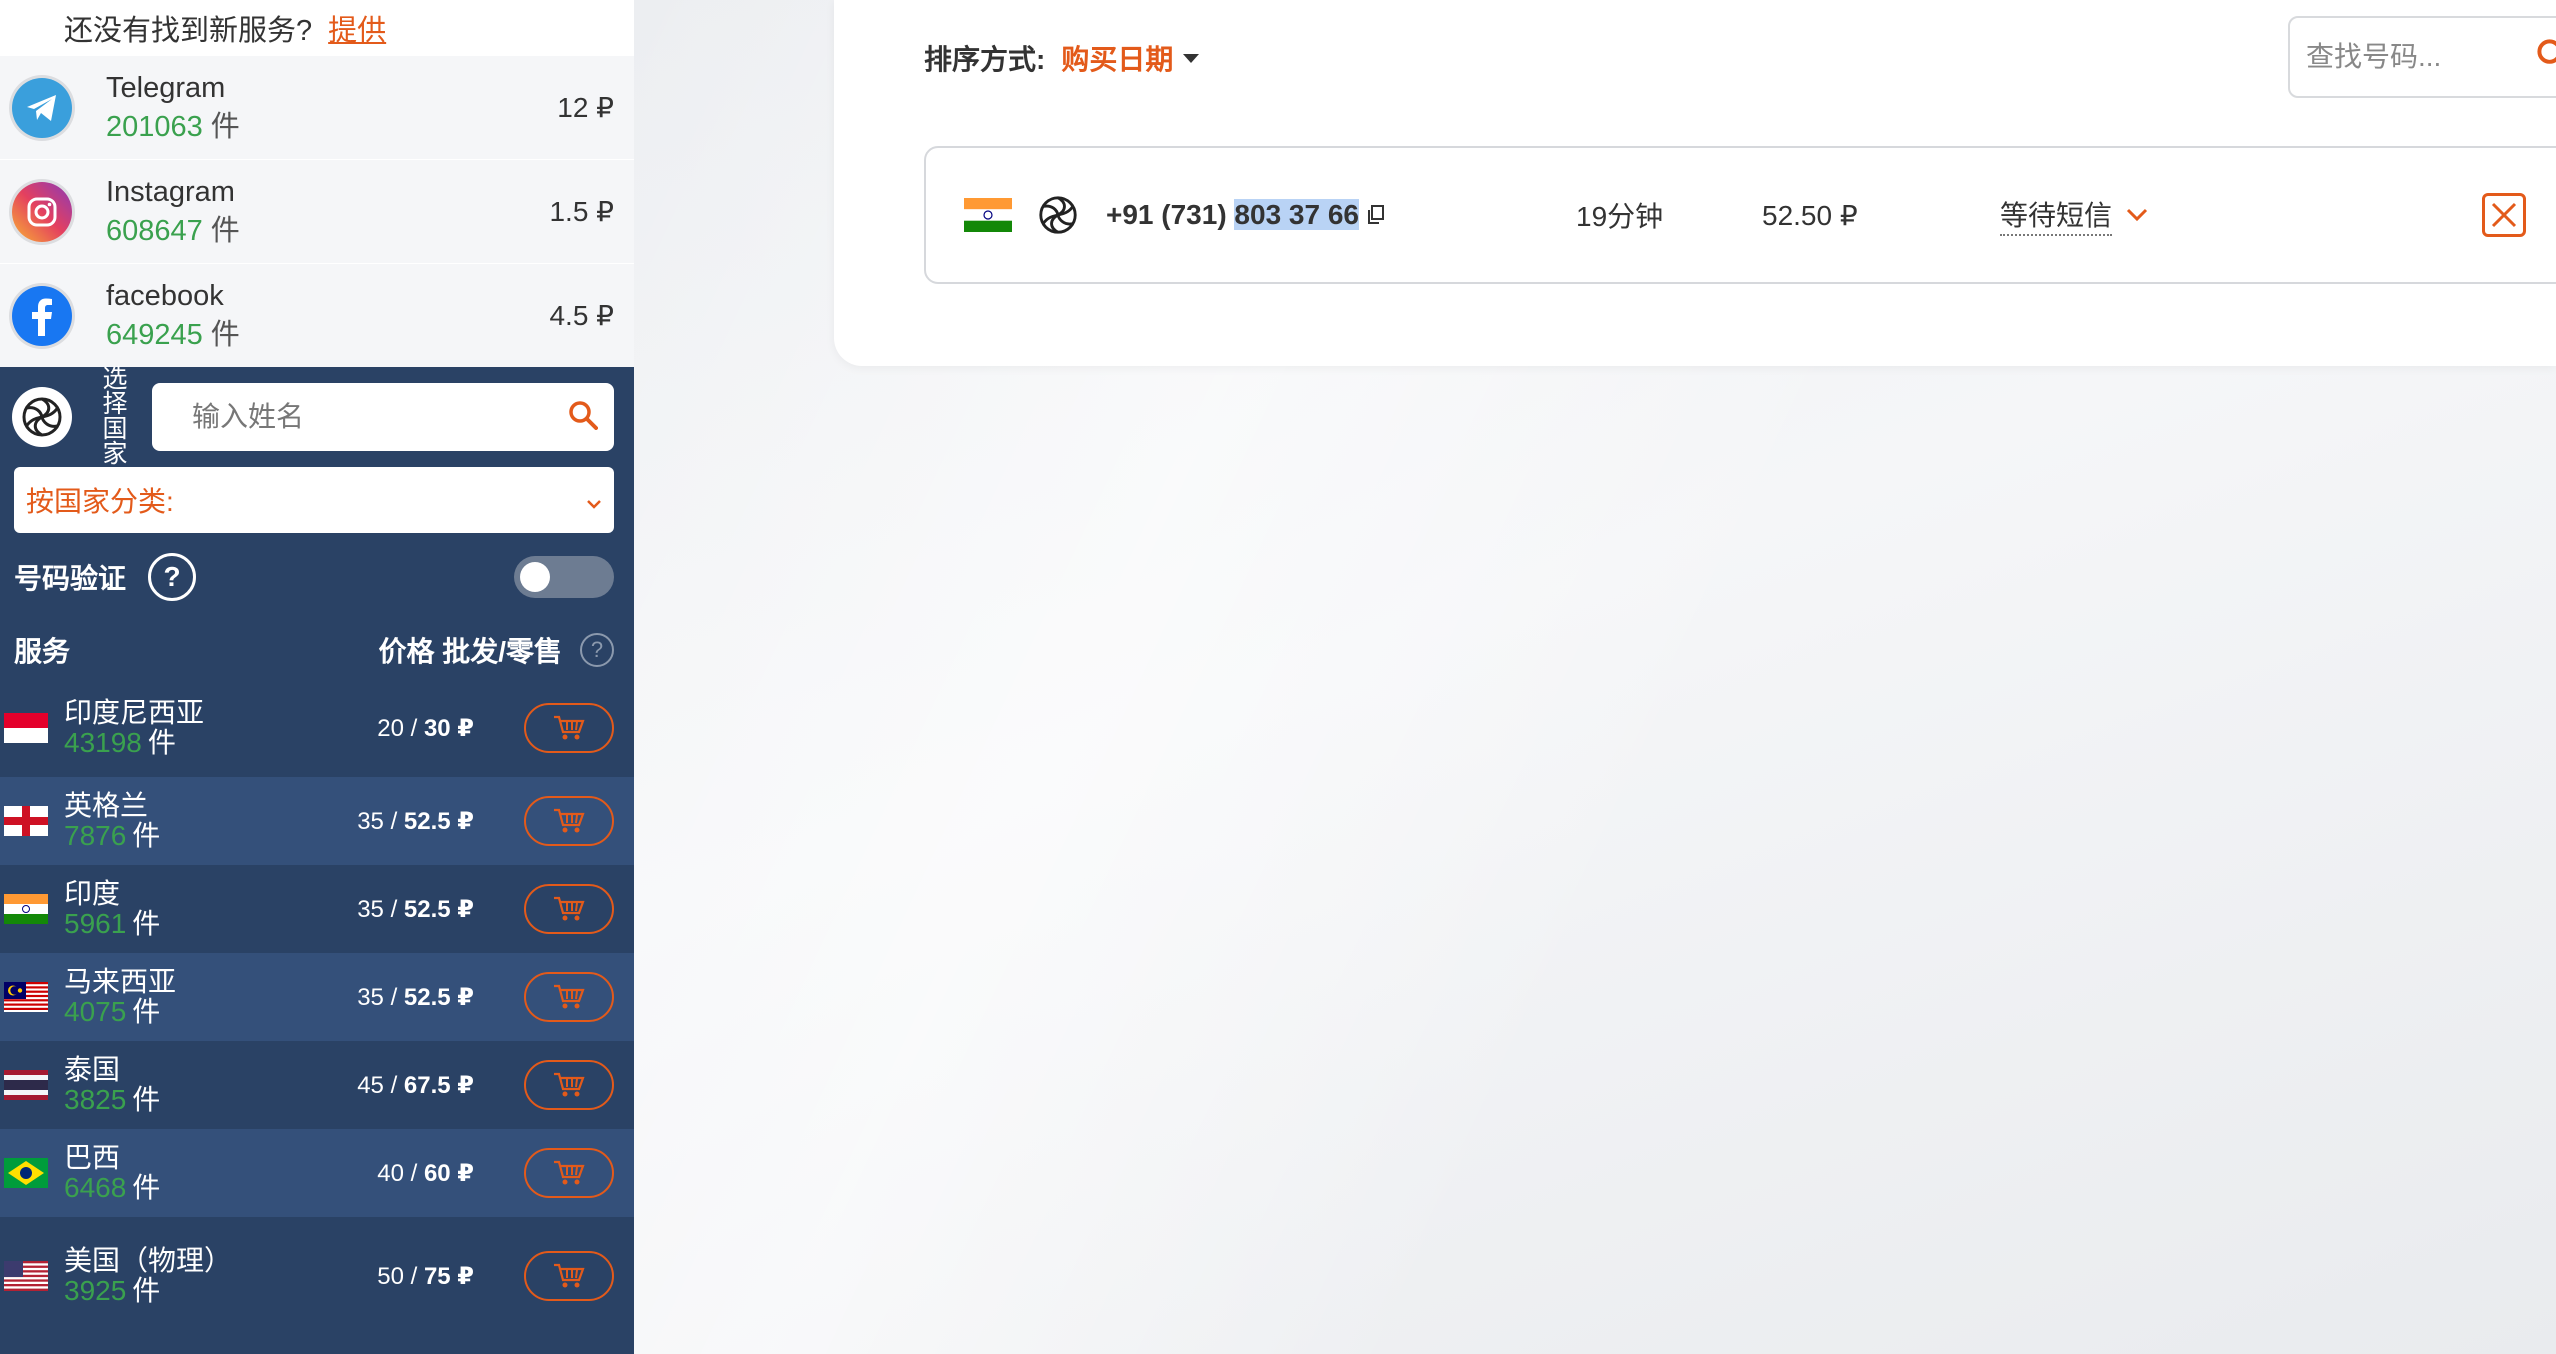 The image size is (2556, 1354). I want to click on instagram-icon, so click(42, 211).